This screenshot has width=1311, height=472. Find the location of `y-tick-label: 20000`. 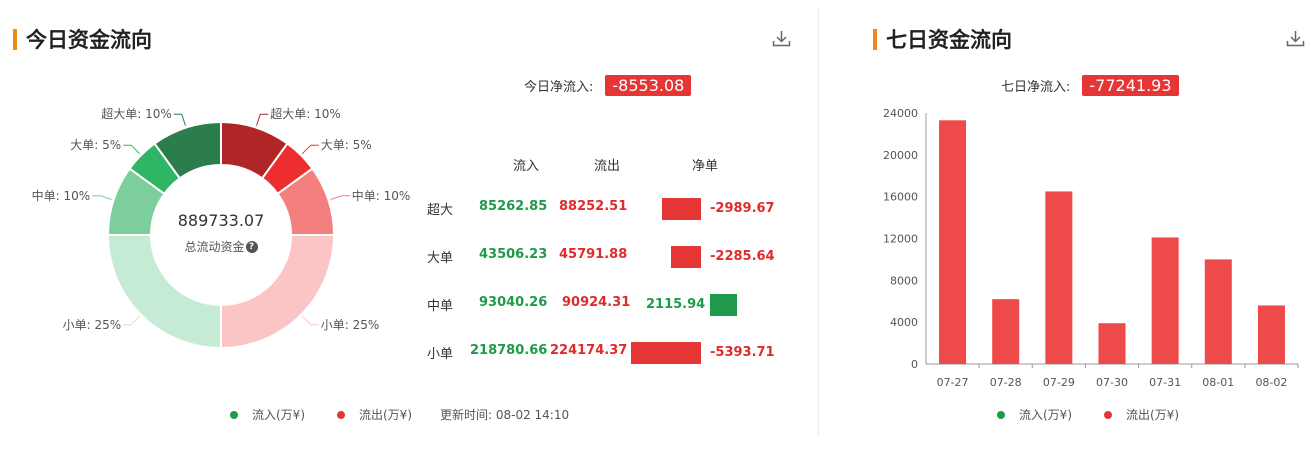

y-tick-label: 20000 is located at coordinates (900, 155).